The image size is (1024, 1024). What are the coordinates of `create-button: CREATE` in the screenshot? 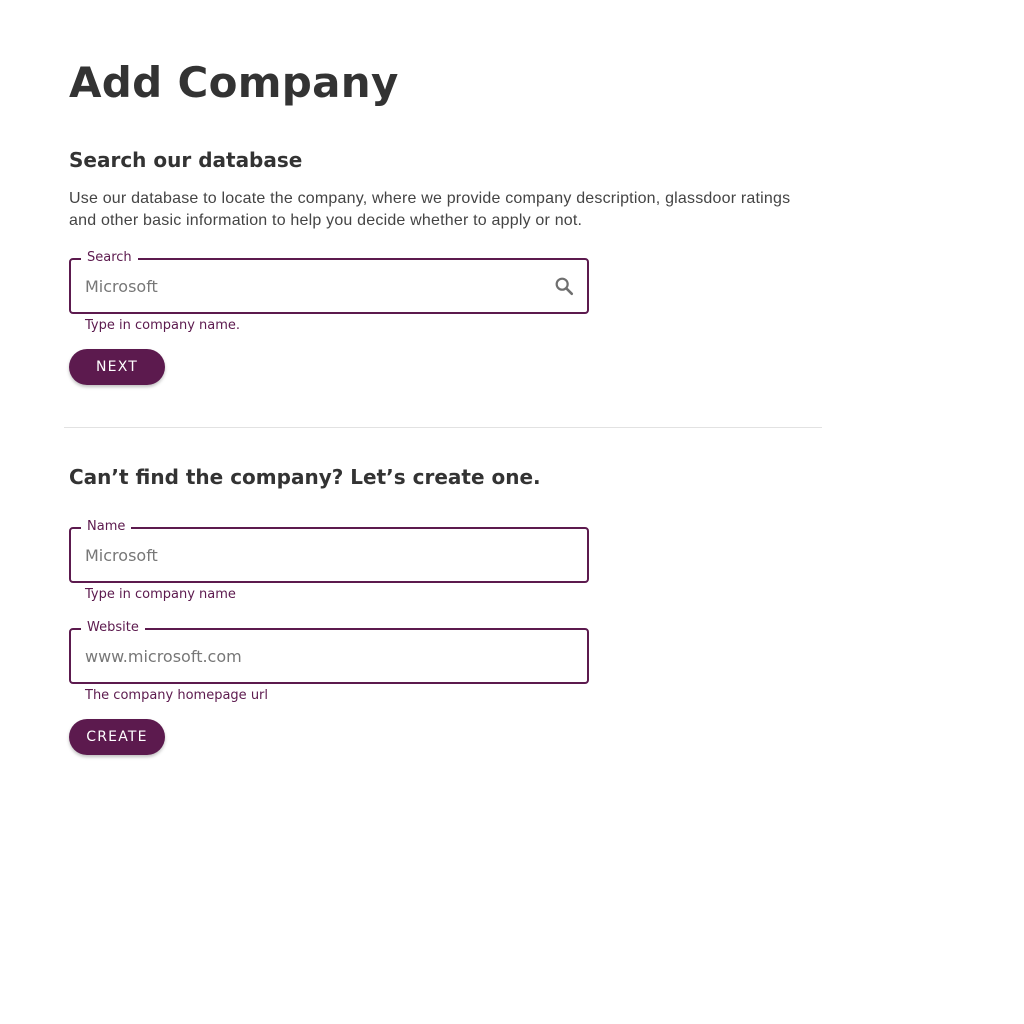 It's located at (117, 737).